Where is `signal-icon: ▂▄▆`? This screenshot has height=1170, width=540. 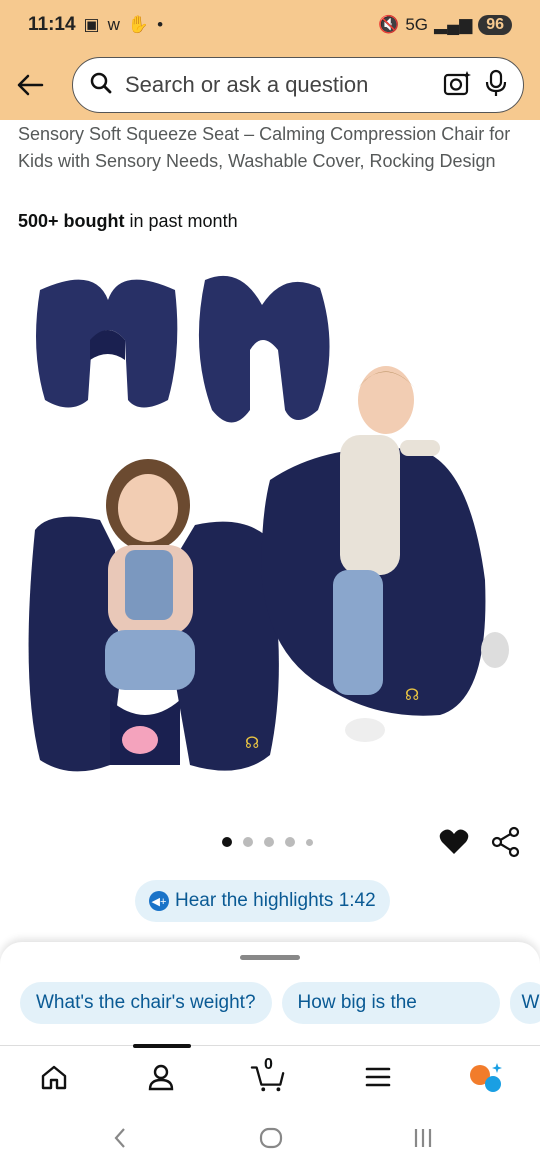 signal-icon: ▂▄▆ is located at coordinates (453, 24).